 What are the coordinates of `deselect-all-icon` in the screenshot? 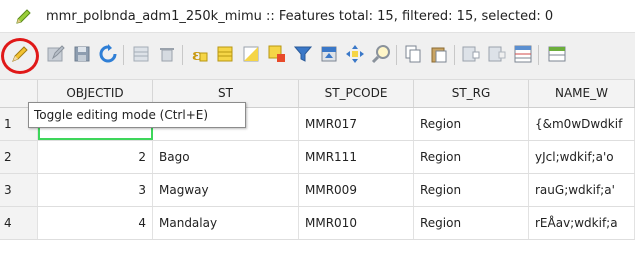 It's located at (277, 54).